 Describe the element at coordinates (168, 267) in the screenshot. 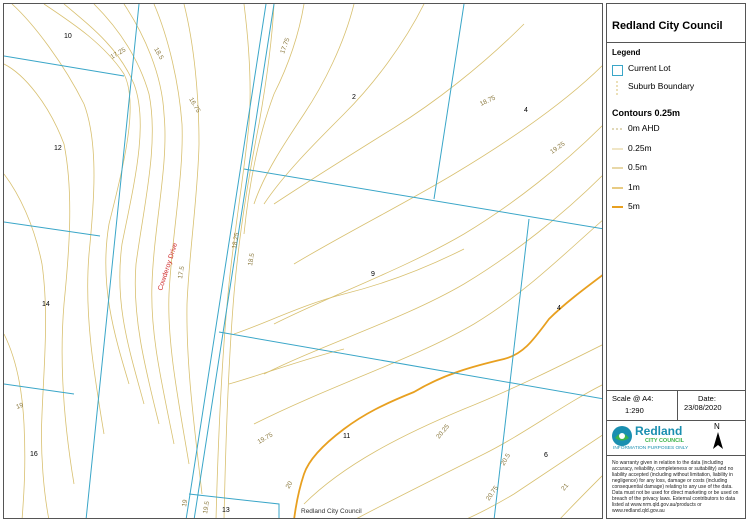

I see `street-name: Cowderoy Drive` at that location.